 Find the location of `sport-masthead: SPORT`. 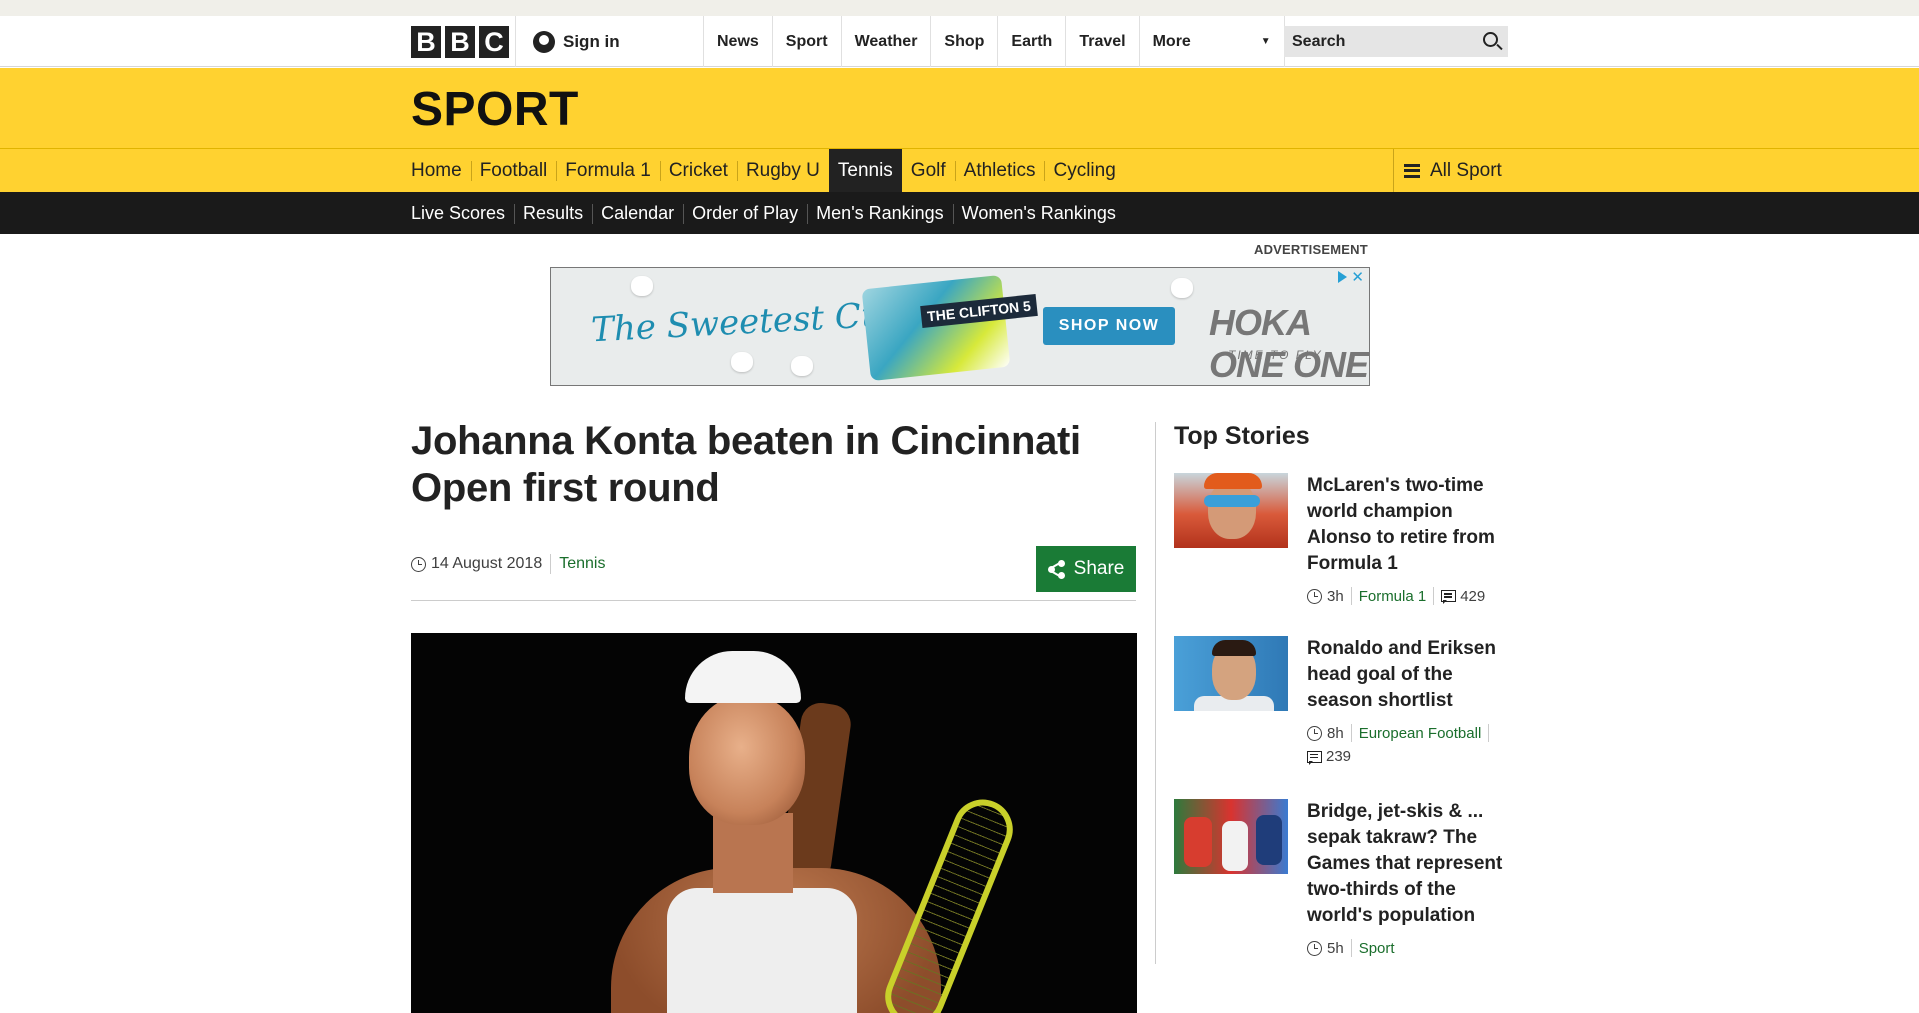

sport-masthead: SPORT is located at coordinates (959, 108).